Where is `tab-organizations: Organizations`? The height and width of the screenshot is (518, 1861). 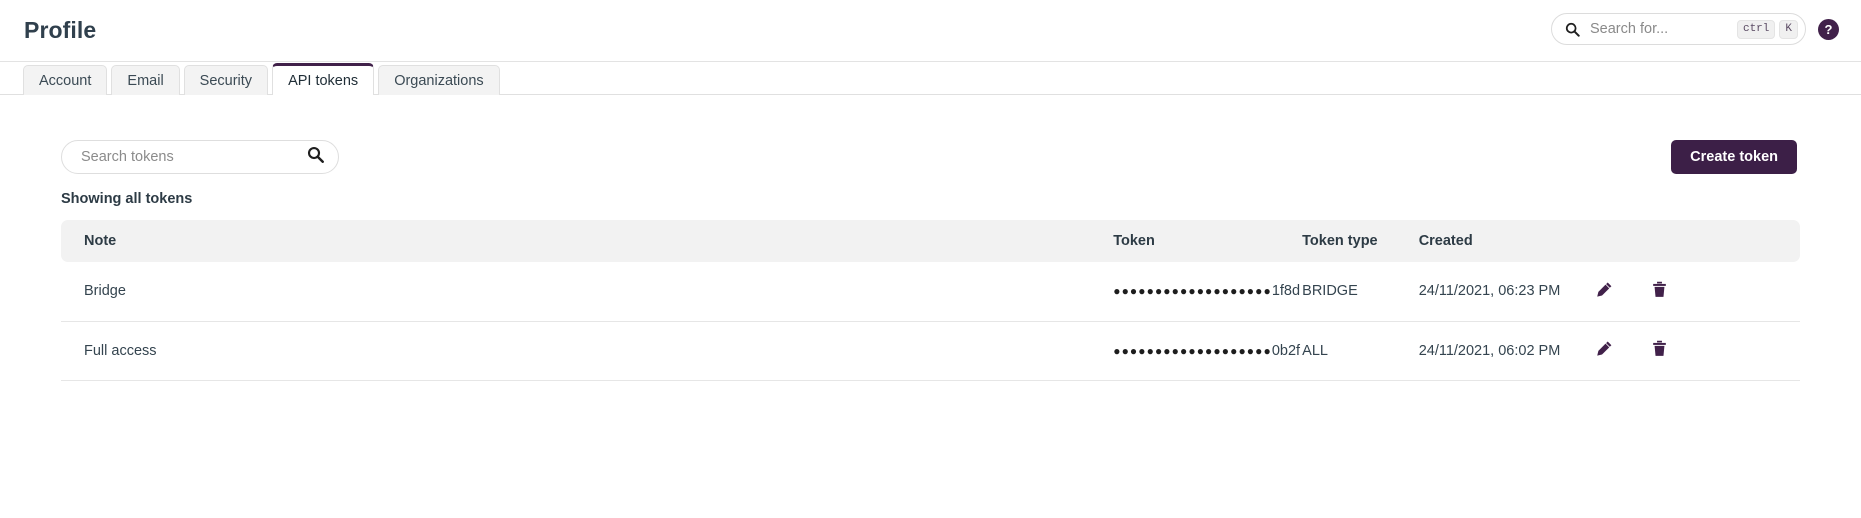 tab-organizations: Organizations is located at coordinates (439, 80).